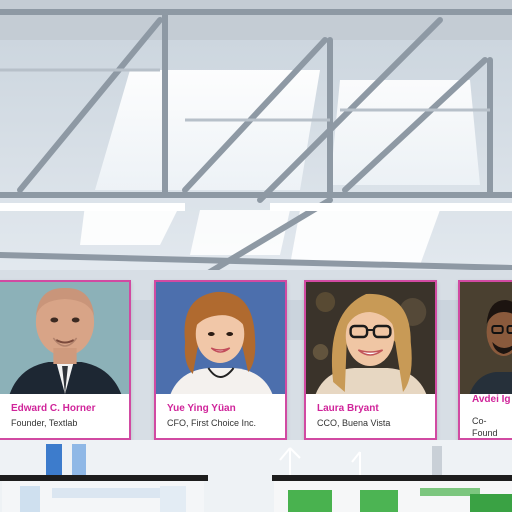  I want to click on speaker-card: Avdei Ig Co-Found Corp., so click(485, 360).